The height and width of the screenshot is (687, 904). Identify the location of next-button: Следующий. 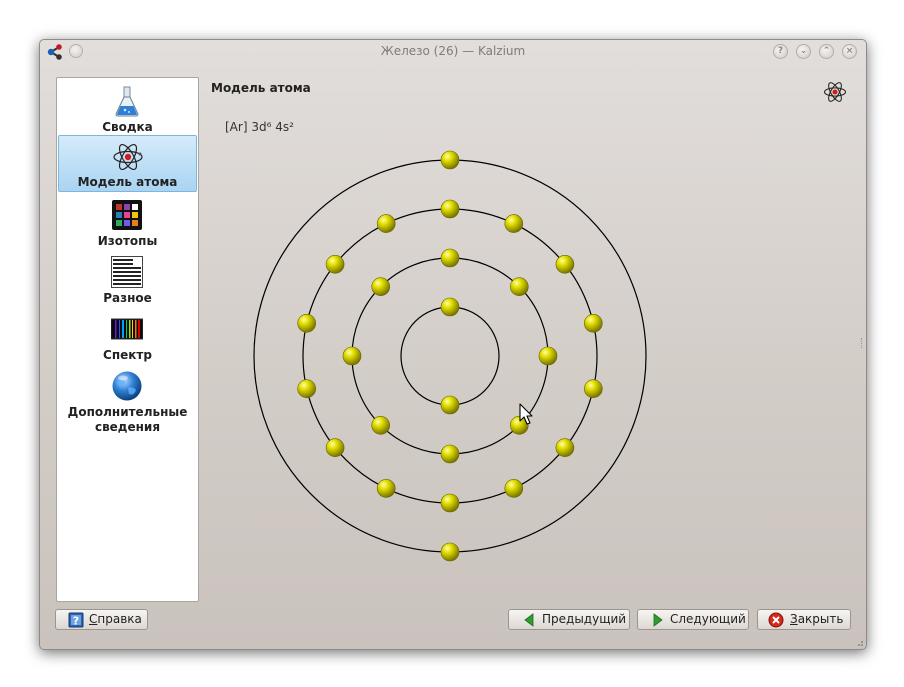
(693, 619).